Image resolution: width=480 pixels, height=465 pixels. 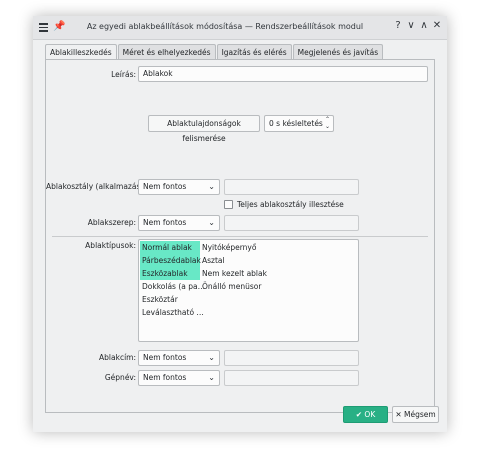 What do you see at coordinates (120, 377) in the screenshot?
I see `machine-name-label: Gépnév:` at bounding box center [120, 377].